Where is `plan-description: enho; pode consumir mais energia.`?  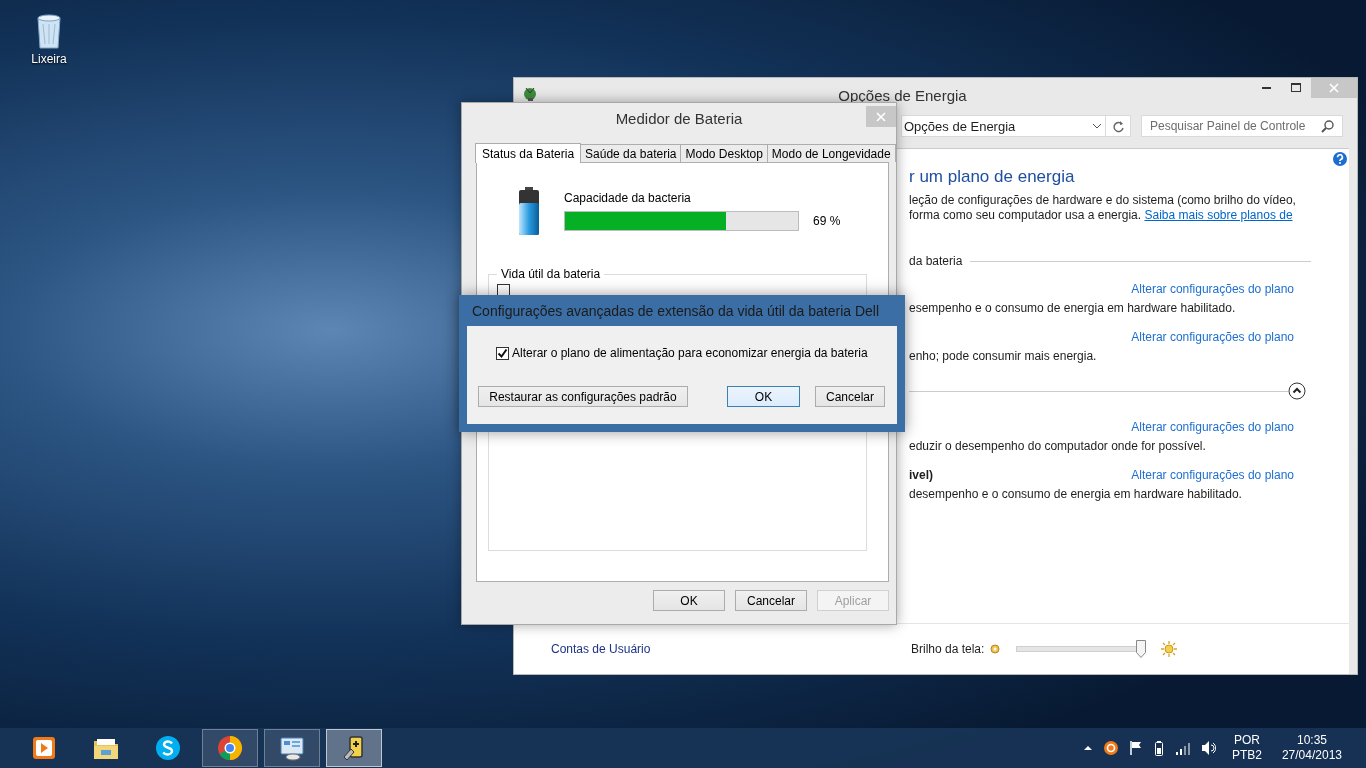 plan-description: enho; pode consumir mais energia. is located at coordinates (1003, 356).